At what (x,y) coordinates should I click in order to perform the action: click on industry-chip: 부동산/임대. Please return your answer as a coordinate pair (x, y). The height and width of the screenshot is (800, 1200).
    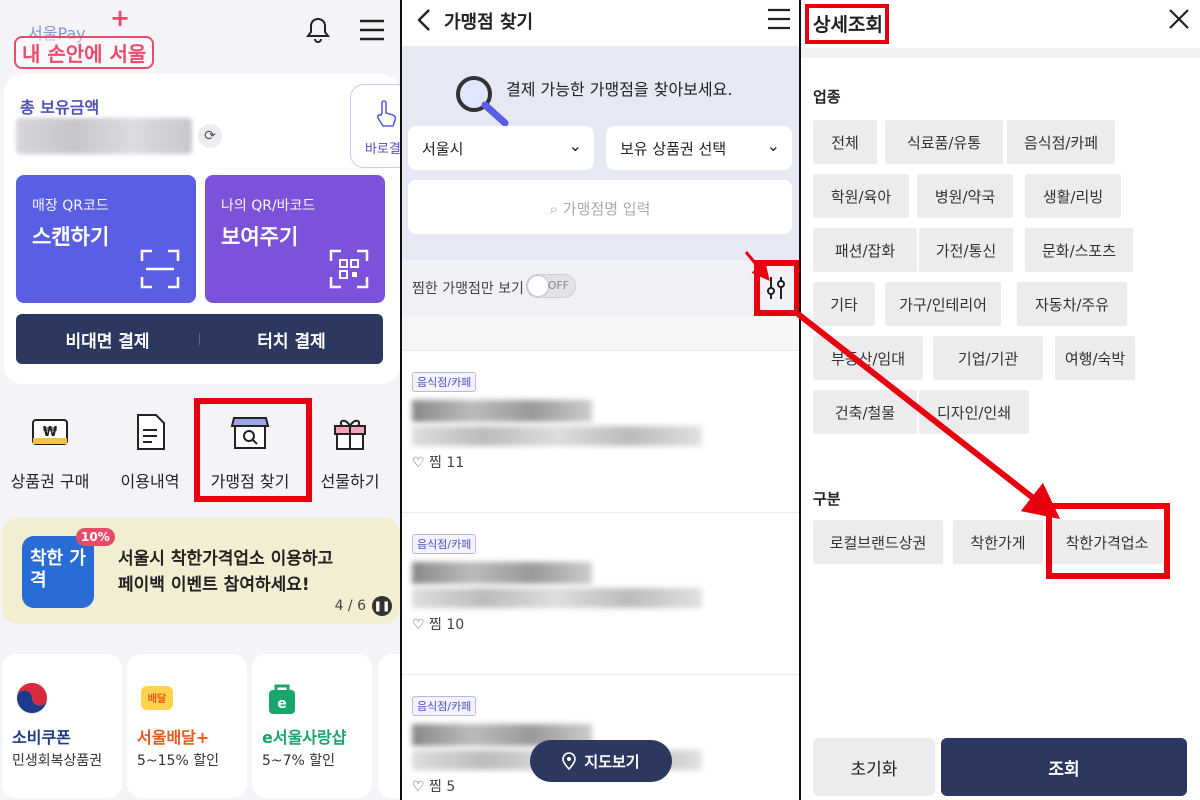
    Looking at the image, I should click on (868, 358).